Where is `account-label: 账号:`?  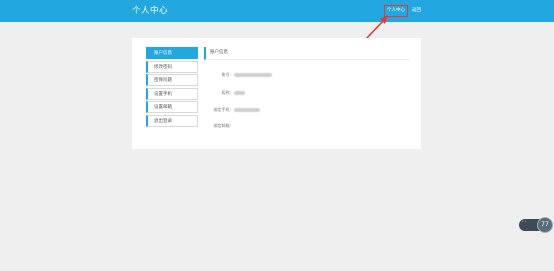
account-label: 账号: is located at coordinates (226, 74).